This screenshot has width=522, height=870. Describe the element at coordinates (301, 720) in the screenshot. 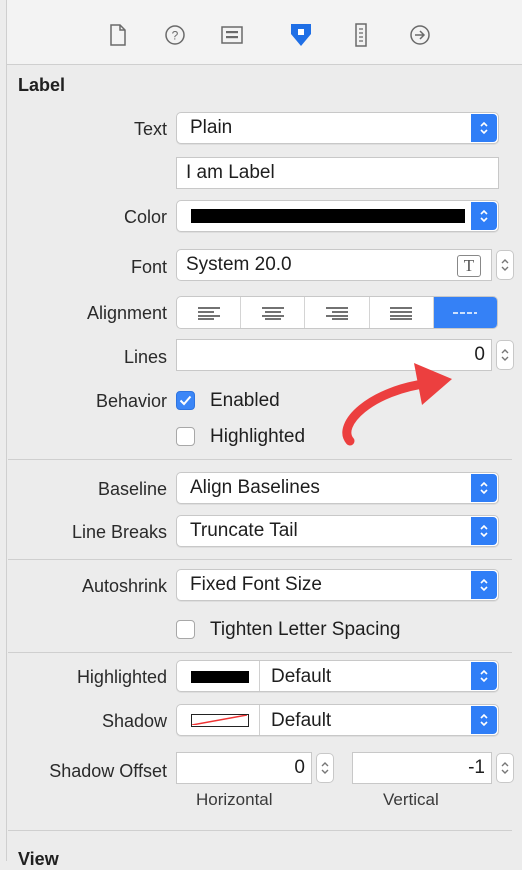

I see `shadow-color-value: Default` at that location.